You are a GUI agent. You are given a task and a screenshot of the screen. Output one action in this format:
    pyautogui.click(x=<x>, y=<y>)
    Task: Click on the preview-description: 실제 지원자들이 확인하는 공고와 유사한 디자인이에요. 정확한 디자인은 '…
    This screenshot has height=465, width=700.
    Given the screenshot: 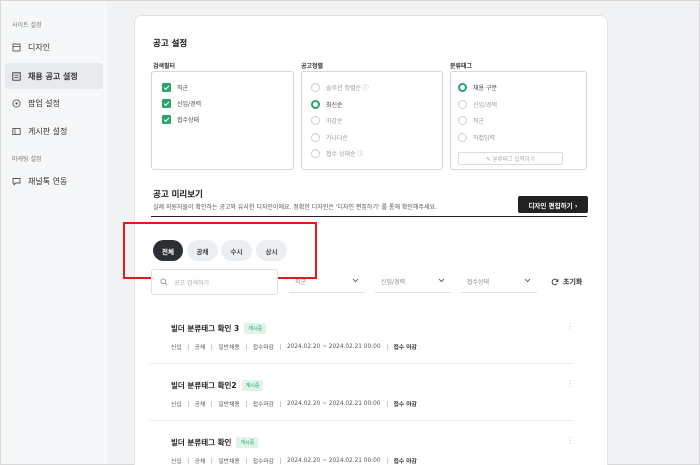 What is the action you would take?
    pyautogui.click(x=295, y=207)
    